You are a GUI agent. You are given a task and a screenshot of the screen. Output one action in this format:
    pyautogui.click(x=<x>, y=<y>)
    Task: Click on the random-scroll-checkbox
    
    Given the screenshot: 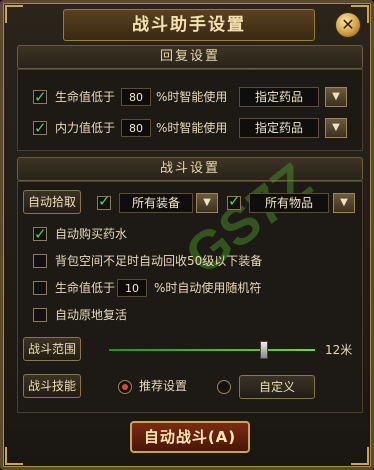 What is the action you would take?
    pyautogui.click(x=40, y=288)
    